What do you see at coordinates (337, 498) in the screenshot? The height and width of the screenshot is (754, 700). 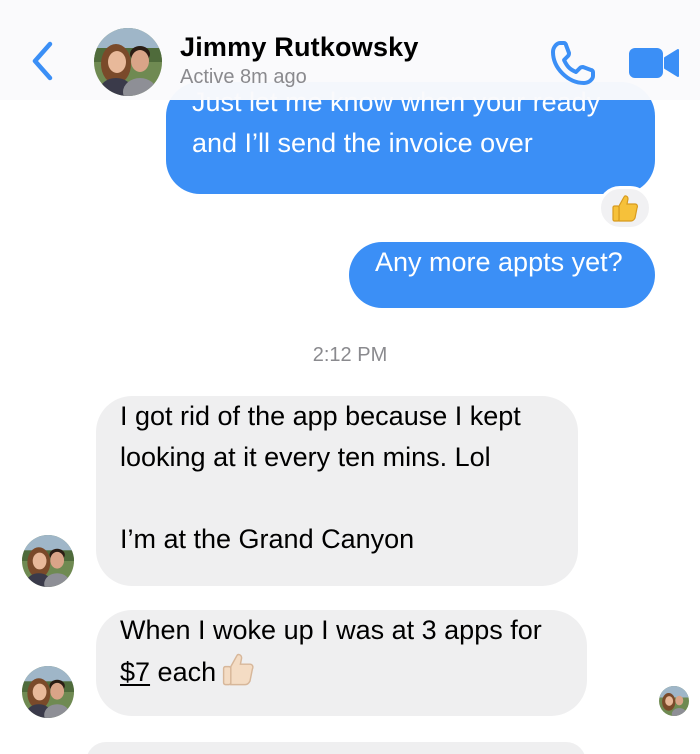 I see `message-line-blank` at bounding box center [337, 498].